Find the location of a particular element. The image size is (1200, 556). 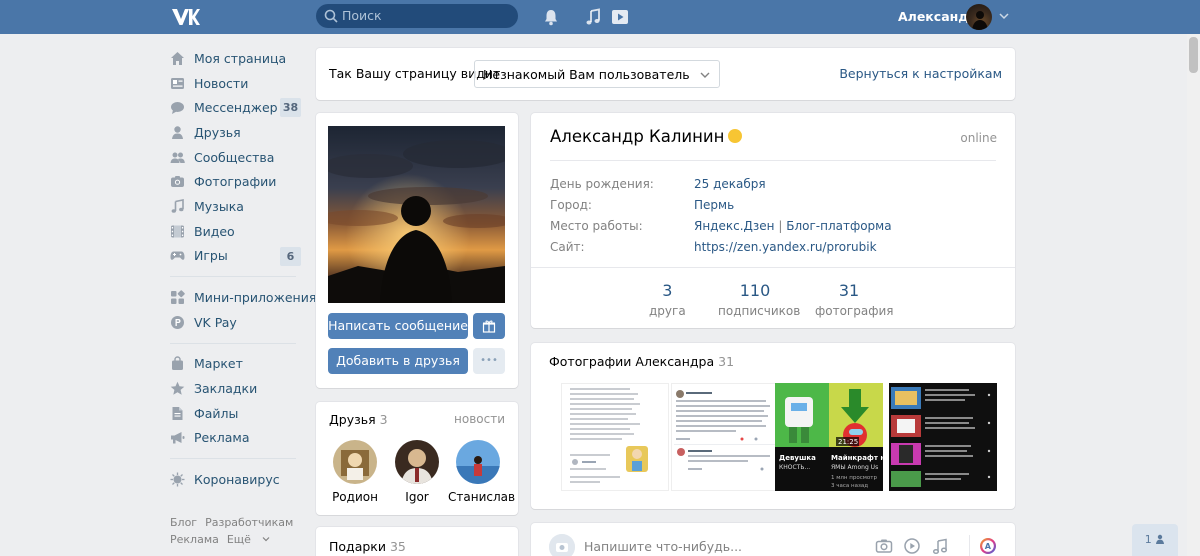

write-message-button: Написать сообщение is located at coordinates (398, 326).